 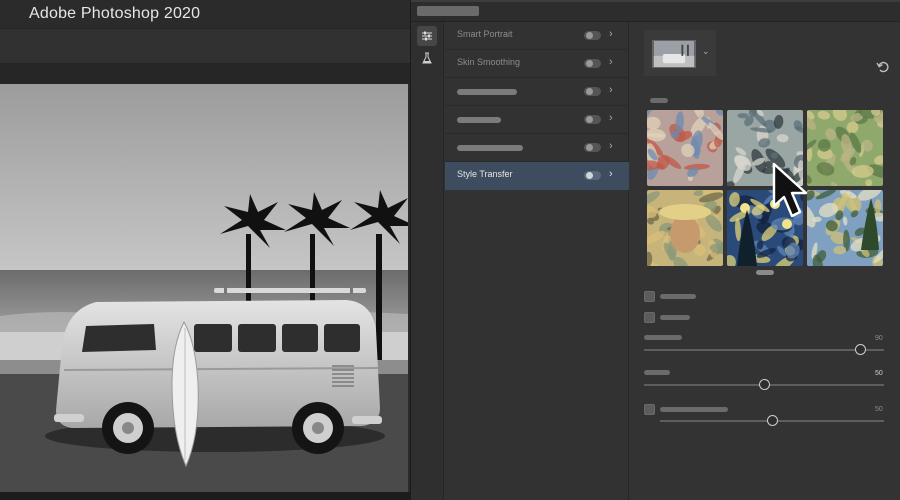 I want to click on filter-row-style-transfer: Style Transfer ›, so click(x=537, y=176).